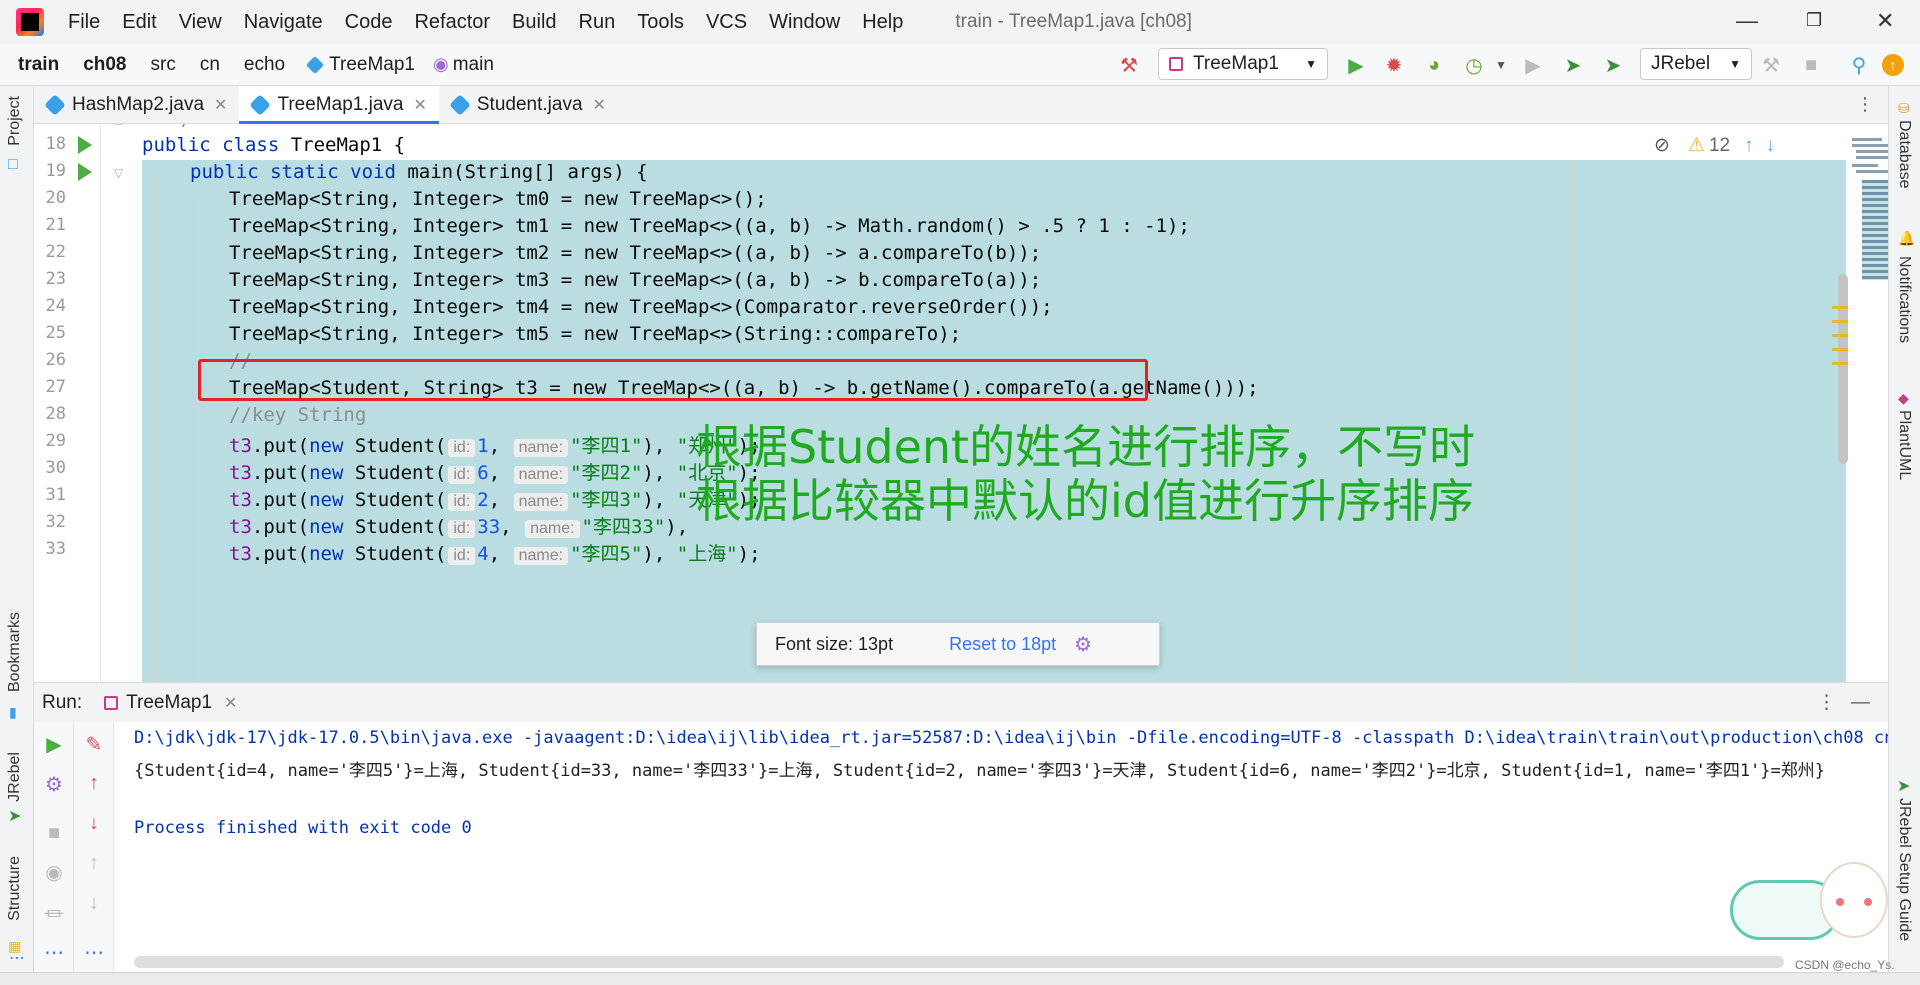 The width and height of the screenshot is (1920, 985). What do you see at coordinates (528, 104) in the screenshot?
I see `tab-student: Student.java ✕` at bounding box center [528, 104].